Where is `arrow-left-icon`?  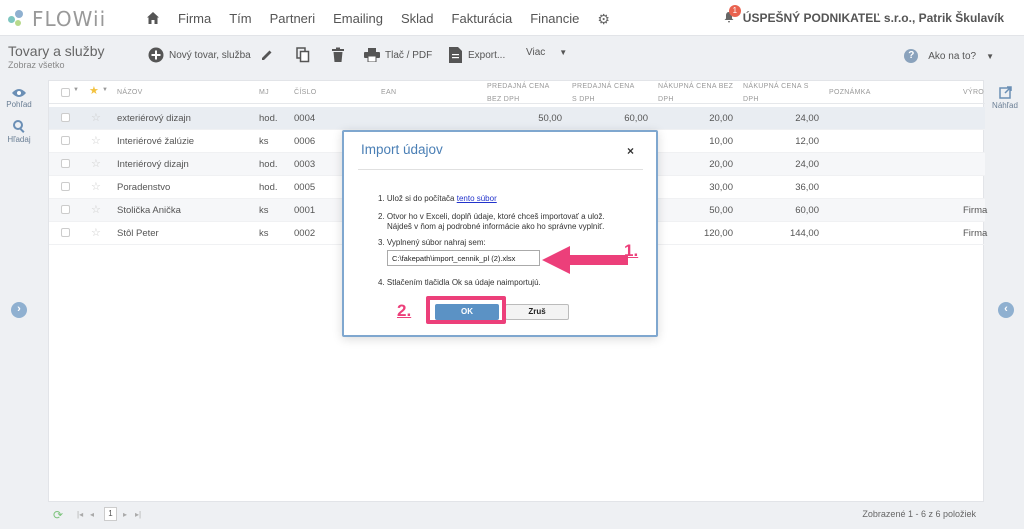
arrow-left-icon is located at coordinates (585, 260).